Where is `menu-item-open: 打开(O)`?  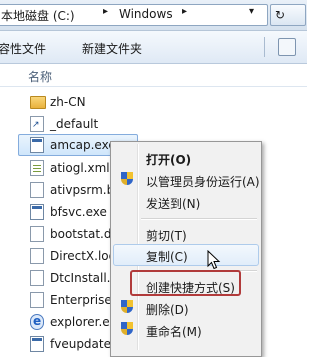 menu-item-open: 打开(O) is located at coordinates (186, 158).